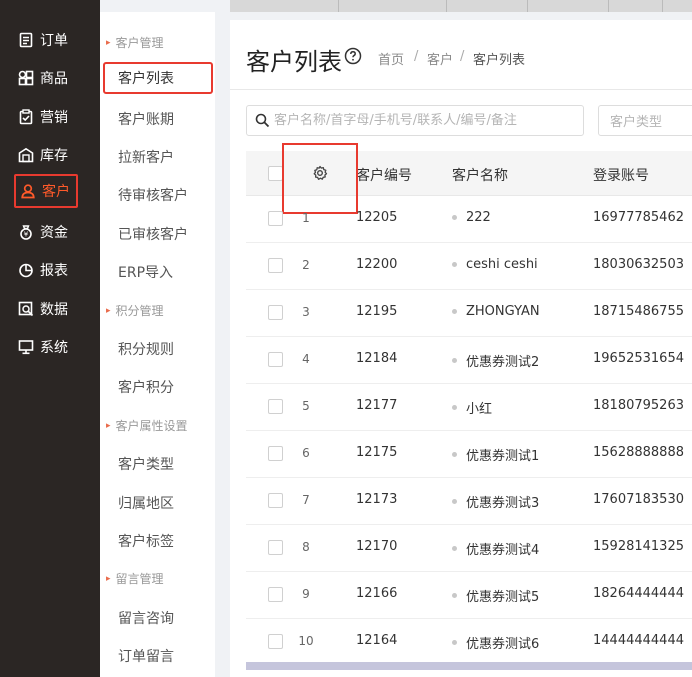 This screenshot has width=692, height=677. What do you see at coordinates (638, 311) in the screenshot?
I see `login-account: 18715486755` at bounding box center [638, 311].